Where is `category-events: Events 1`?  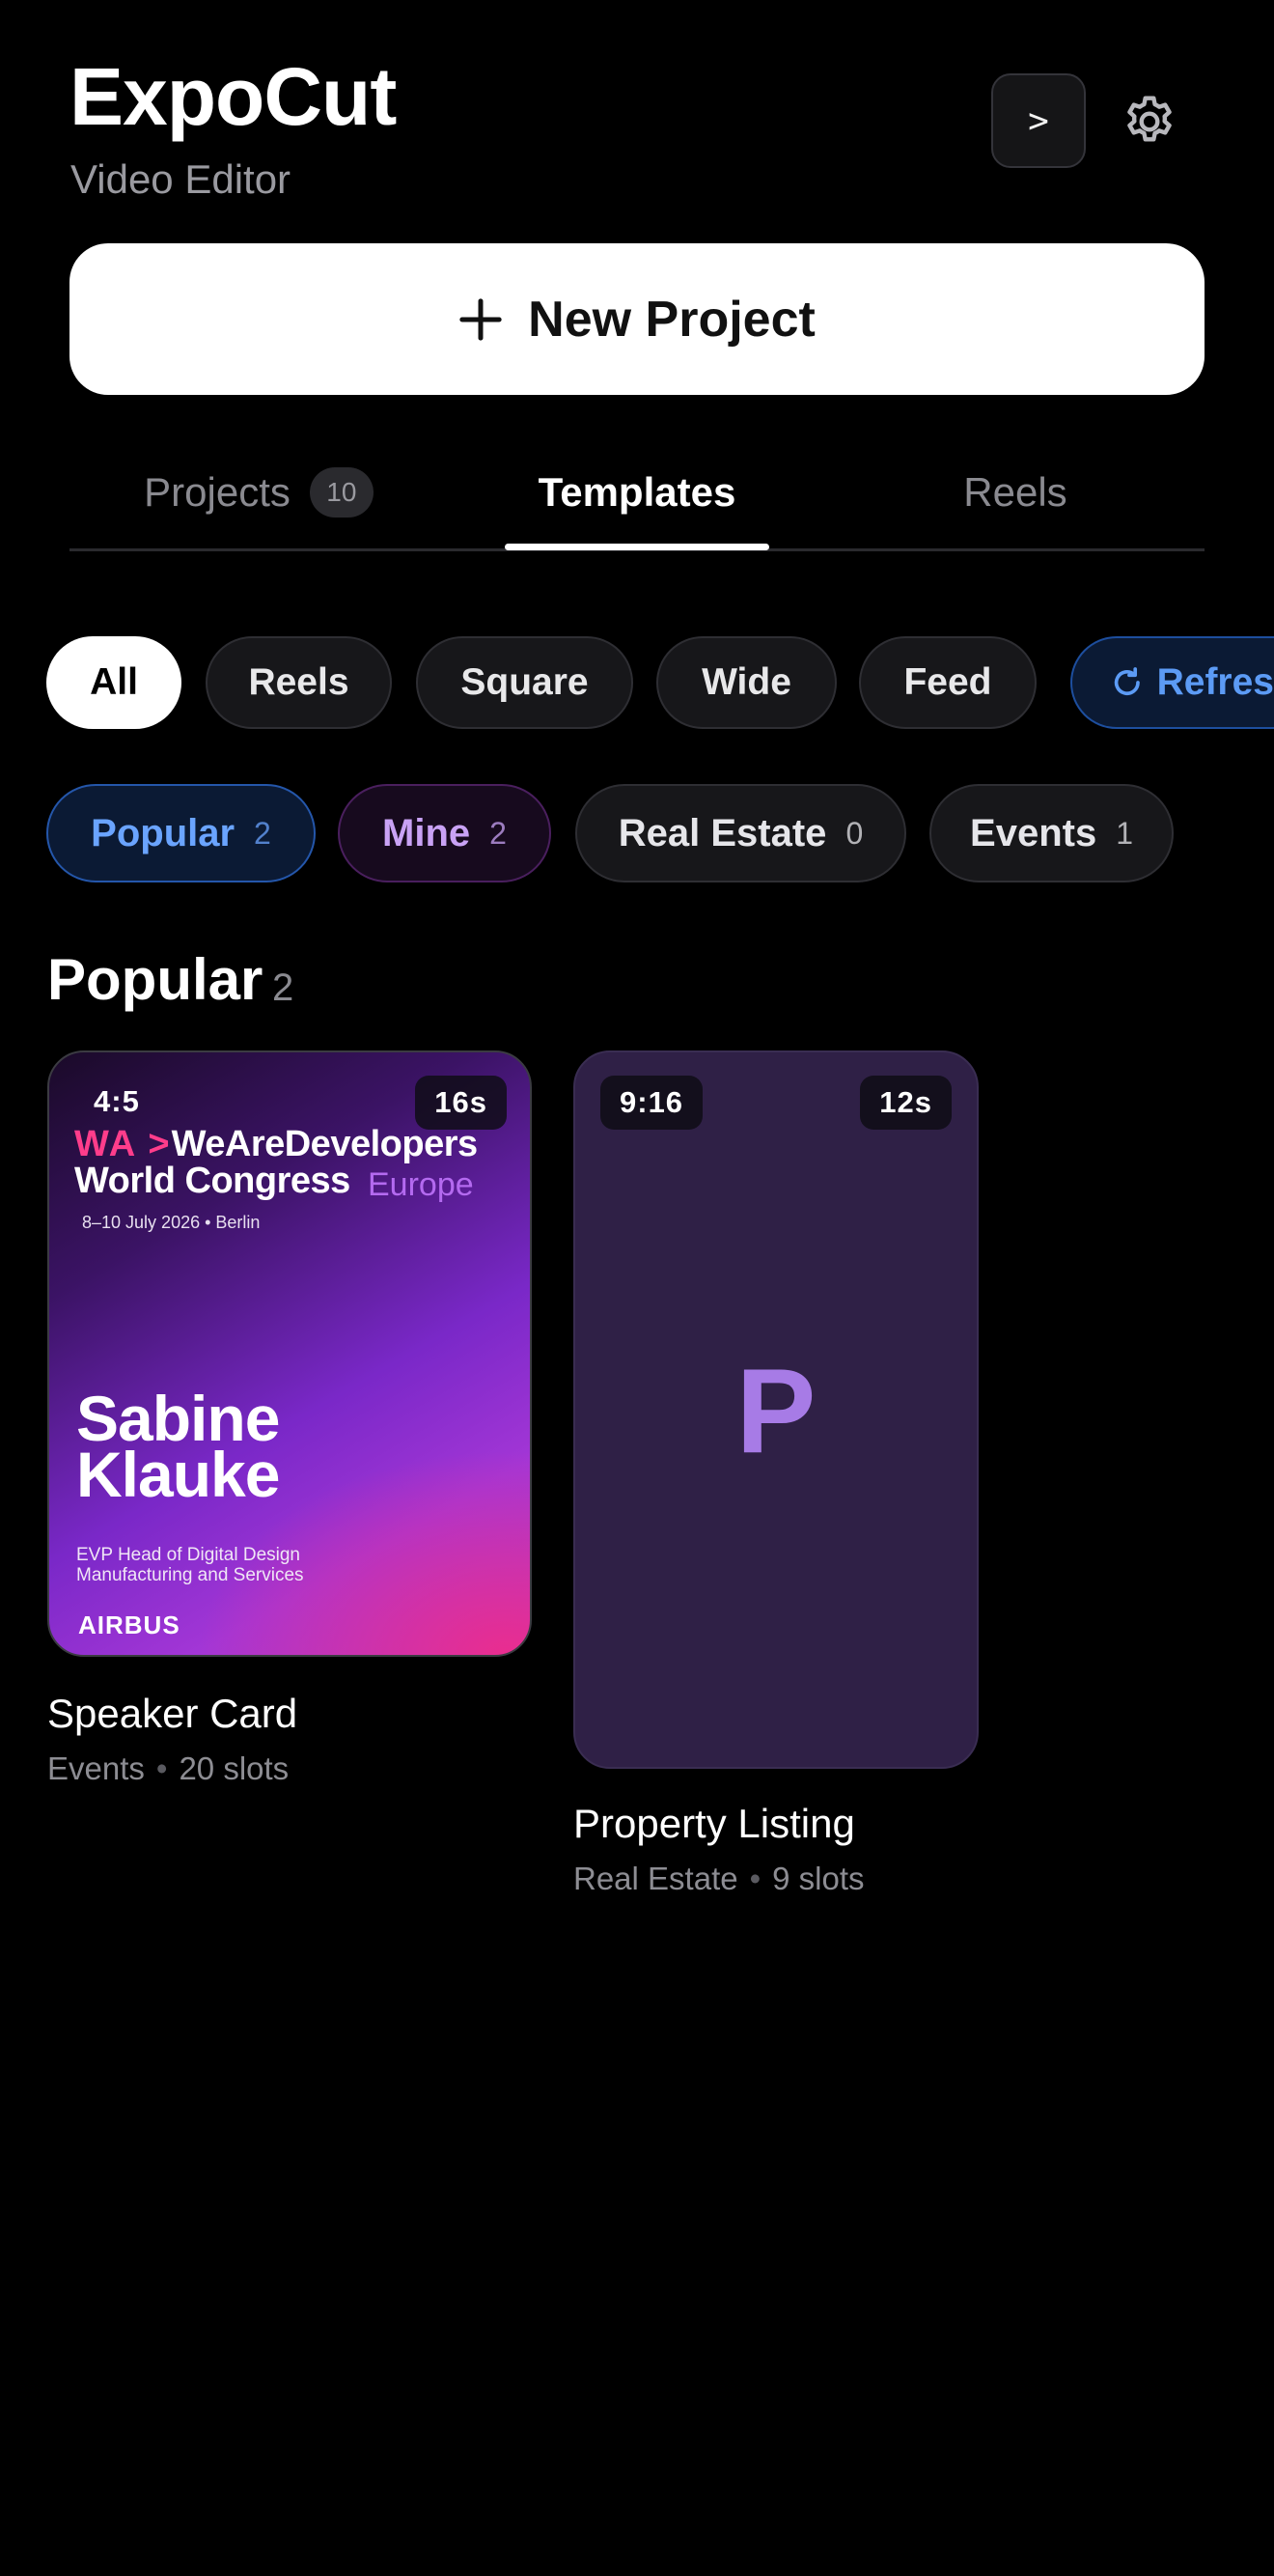 category-events: Events 1 is located at coordinates (1051, 833).